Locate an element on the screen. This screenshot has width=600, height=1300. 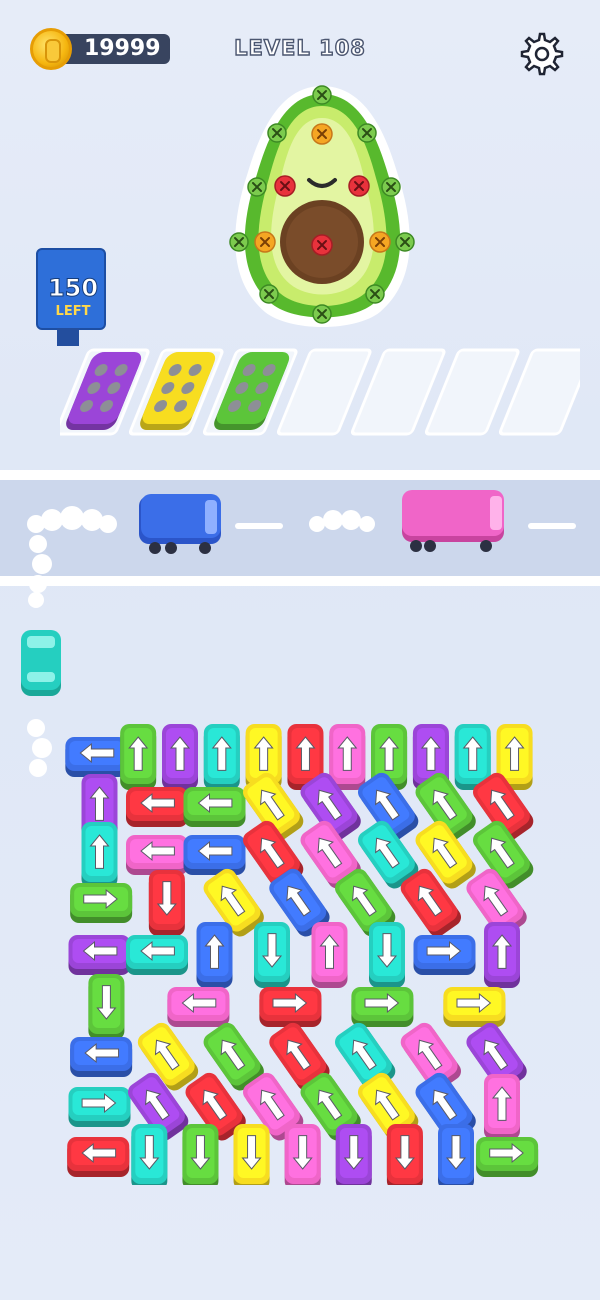
cars-left-counter: 150 LEFT is located at coordinates (66, 298).